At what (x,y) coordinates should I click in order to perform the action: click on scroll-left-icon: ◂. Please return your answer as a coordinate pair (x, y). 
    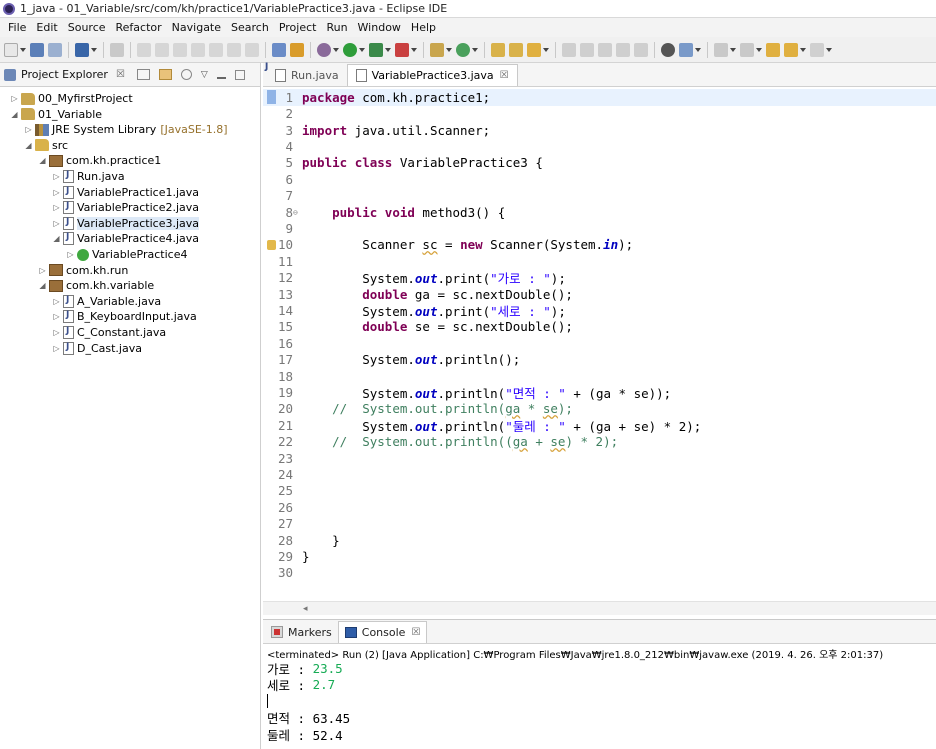
    Looking at the image, I should click on (305, 609).